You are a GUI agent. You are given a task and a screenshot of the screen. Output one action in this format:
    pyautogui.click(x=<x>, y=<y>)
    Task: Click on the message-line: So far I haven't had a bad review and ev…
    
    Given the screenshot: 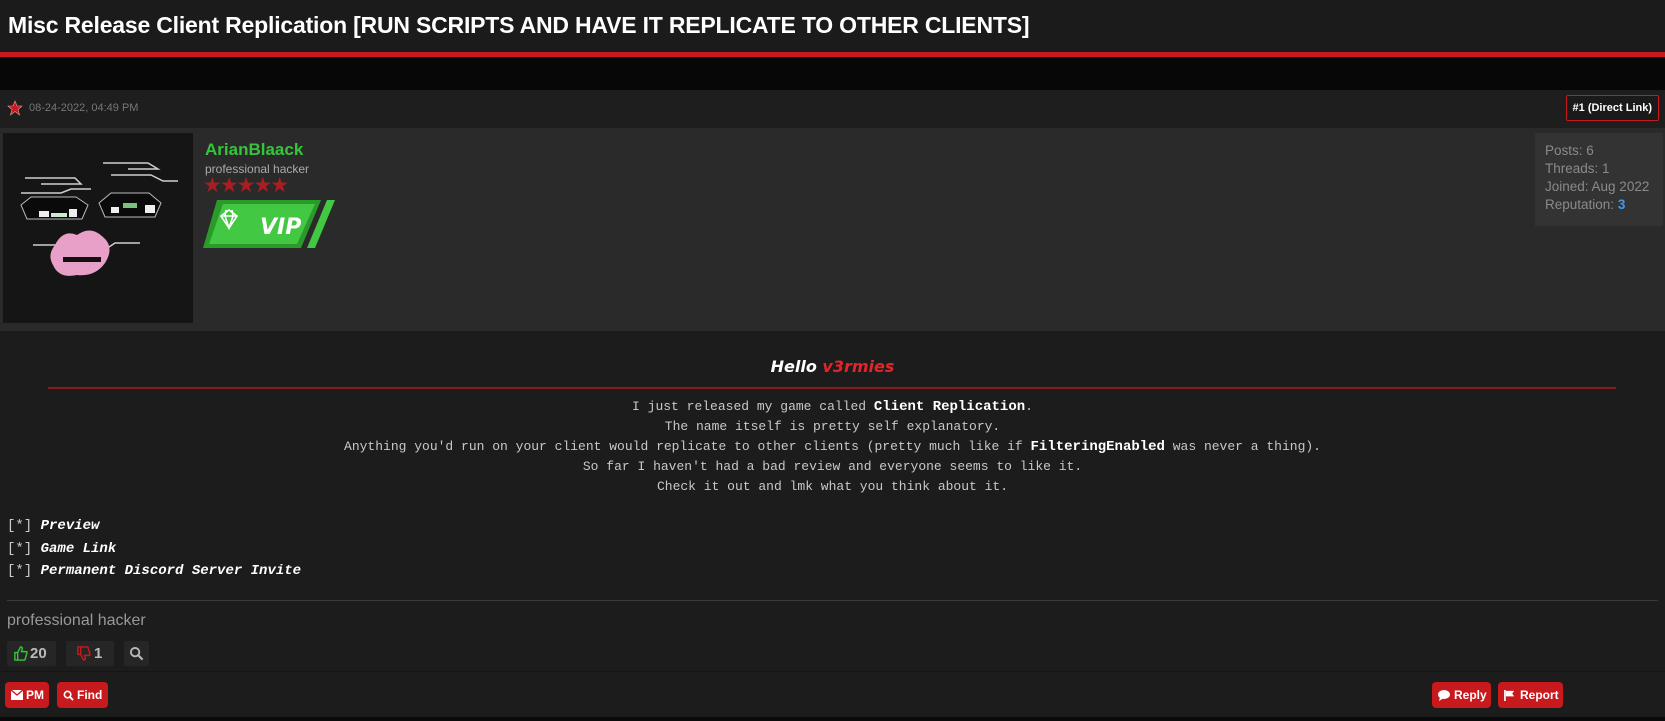 What is the action you would take?
    pyautogui.click(x=832, y=466)
    